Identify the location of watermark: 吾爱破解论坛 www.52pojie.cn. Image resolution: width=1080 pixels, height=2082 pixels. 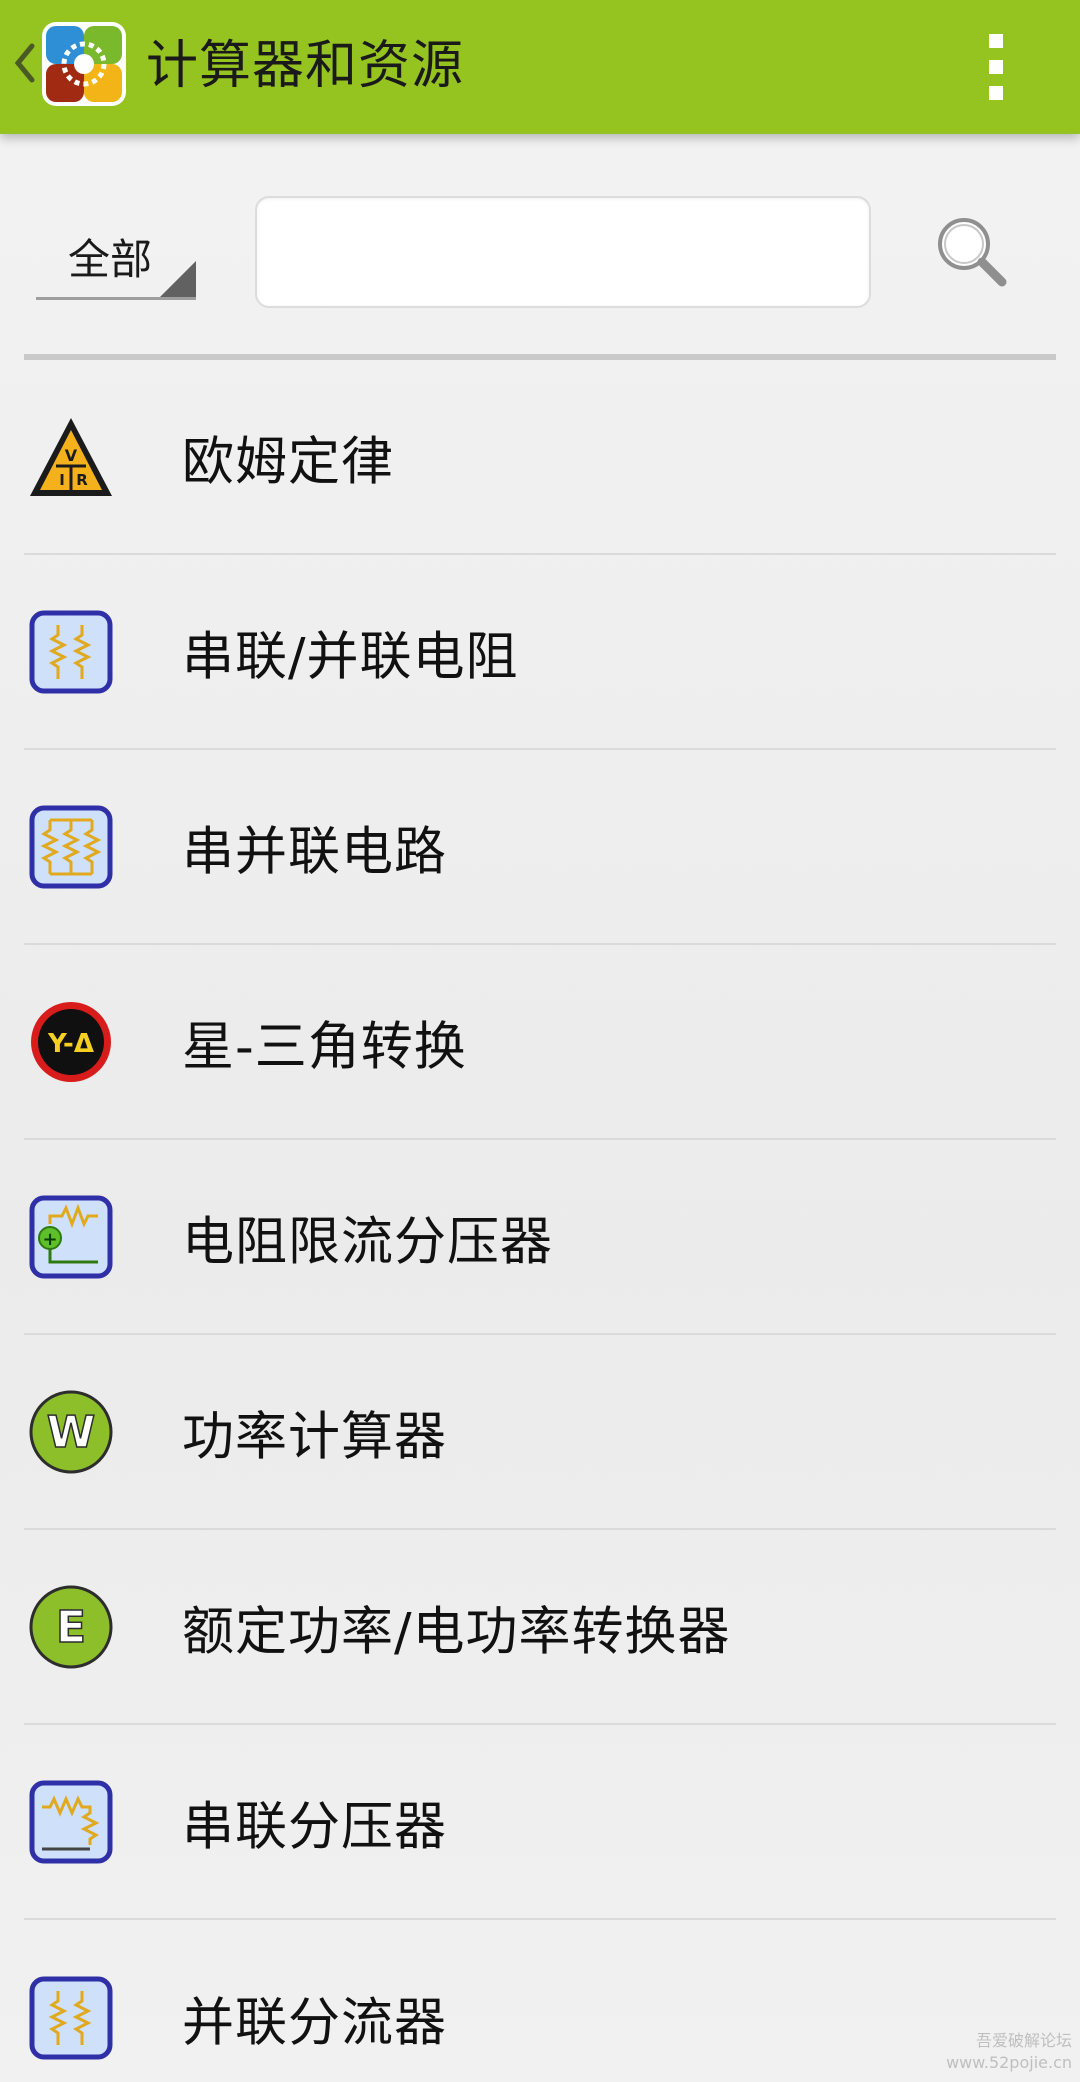
(1009, 2052).